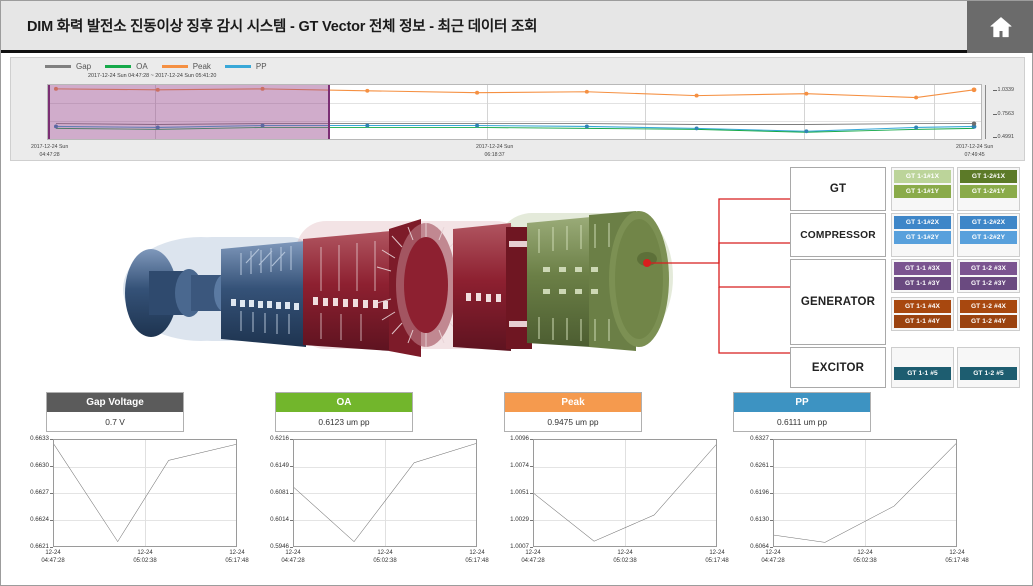 Image resolution: width=1033 pixels, height=586 pixels. I want to click on sensor-column: GT 1-2#1X GT 1-2#1Y, so click(988, 189).